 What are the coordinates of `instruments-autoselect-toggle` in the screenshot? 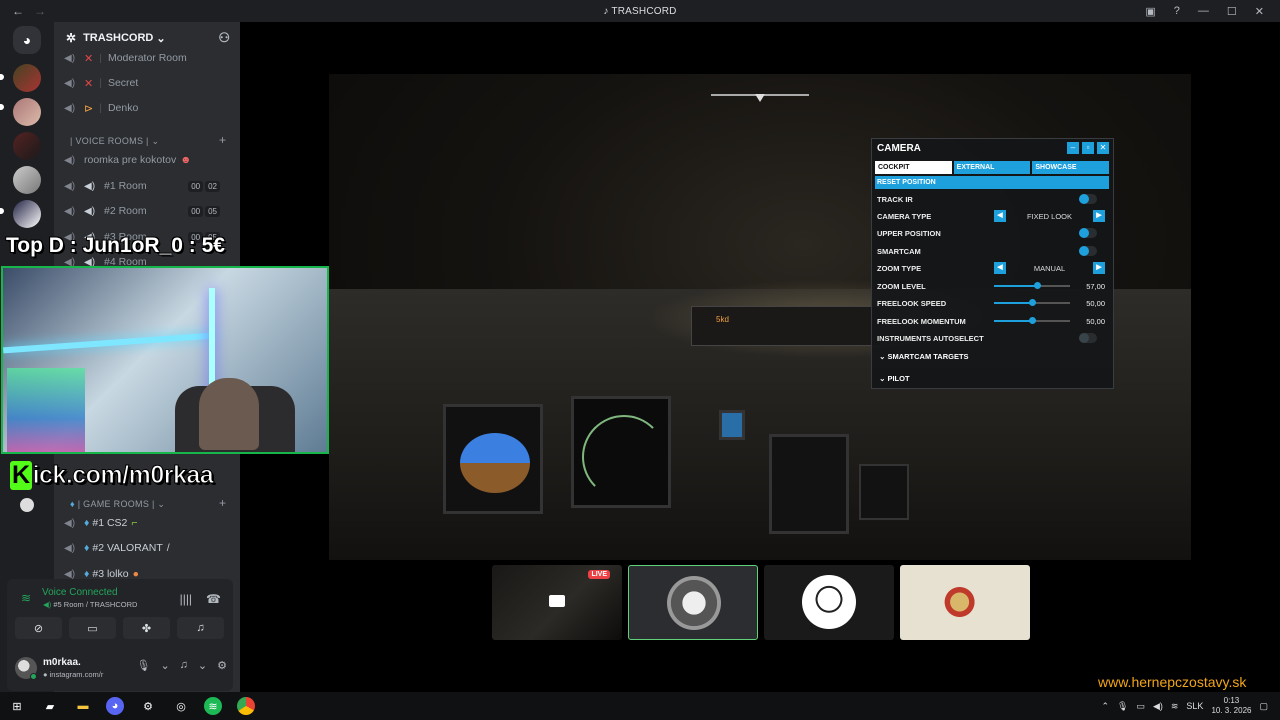 It's located at (1088, 338).